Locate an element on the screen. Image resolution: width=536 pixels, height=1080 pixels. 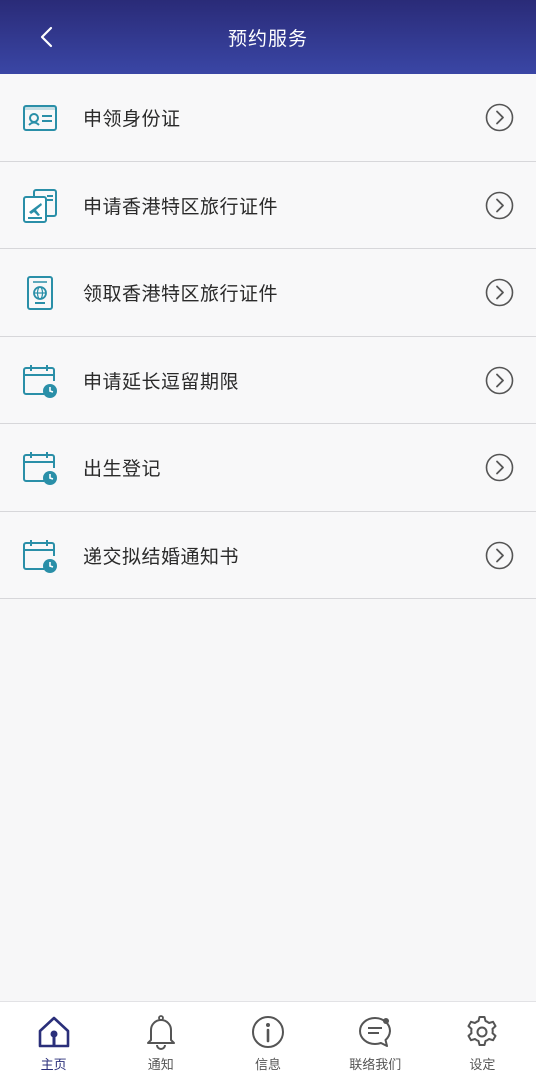
service-item-marriage-notice: 递交拟结婚通知书 is located at coordinates (268, 555).